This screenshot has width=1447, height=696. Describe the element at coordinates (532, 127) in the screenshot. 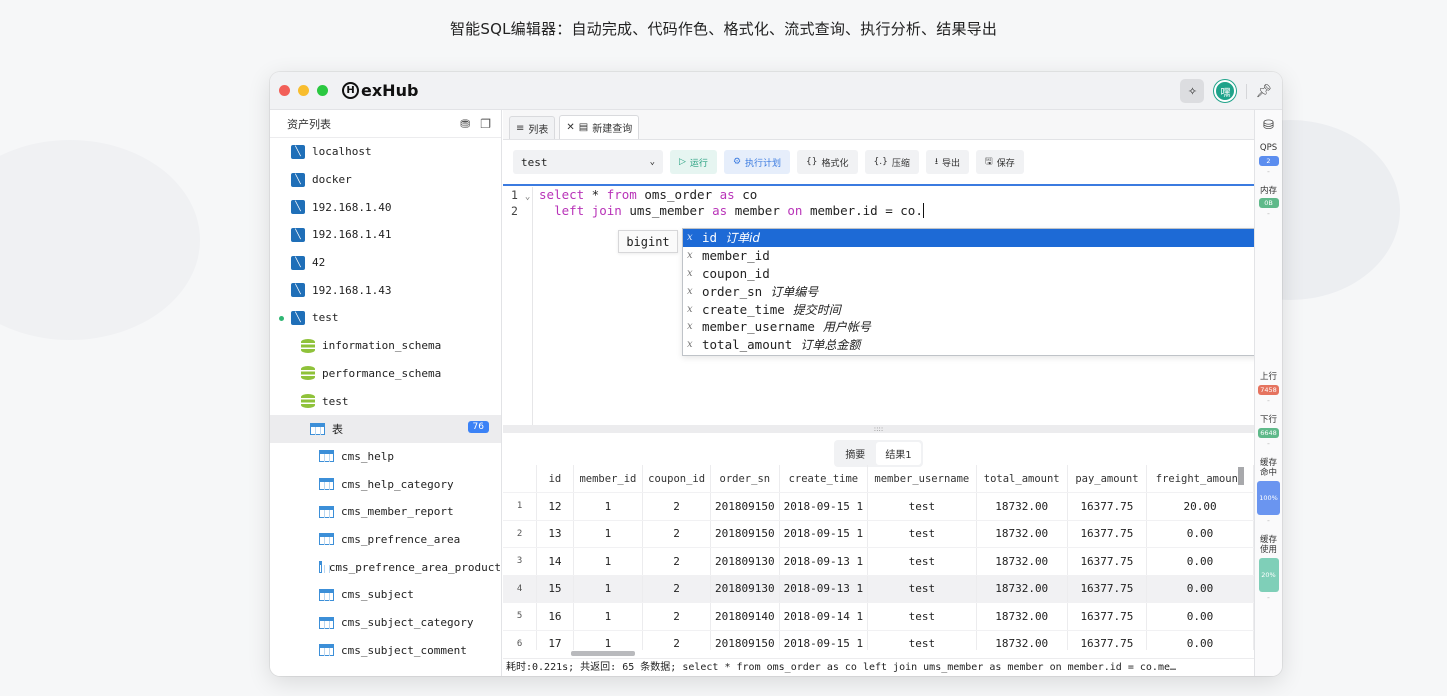

I see `tab-list: ≡ 列表` at that location.